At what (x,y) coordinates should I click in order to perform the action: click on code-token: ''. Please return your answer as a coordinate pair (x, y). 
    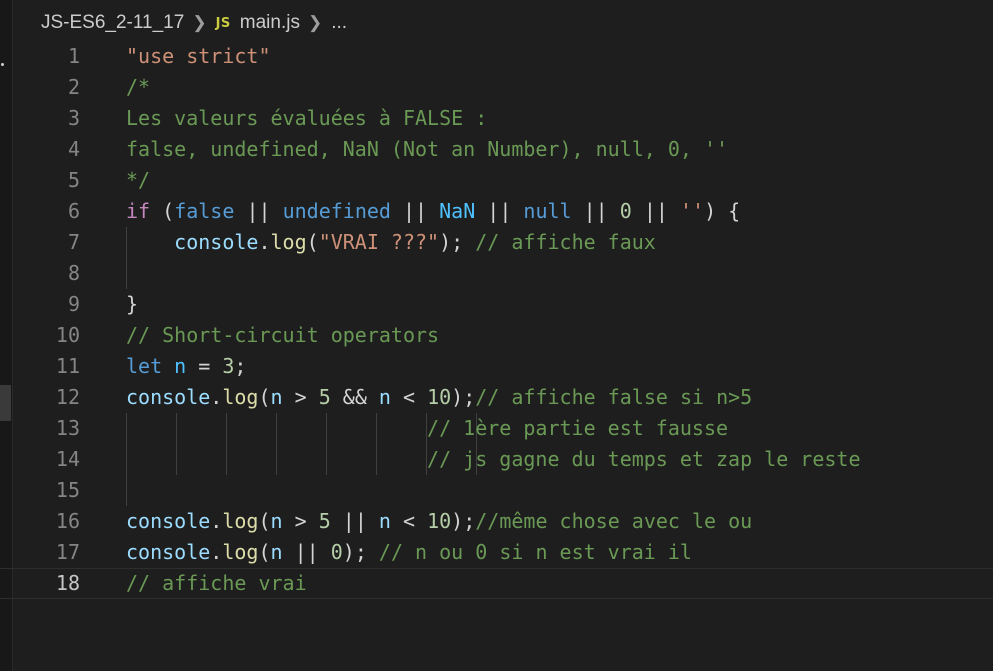
    Looking at the image, I should click on (692, 211).